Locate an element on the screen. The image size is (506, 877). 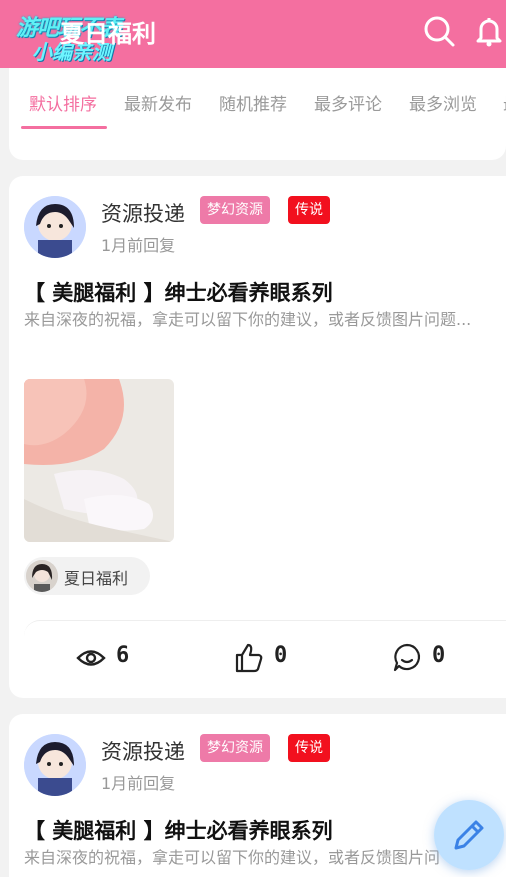
tab-most-comments: 最多评论 is located at coordinates (348, 102).